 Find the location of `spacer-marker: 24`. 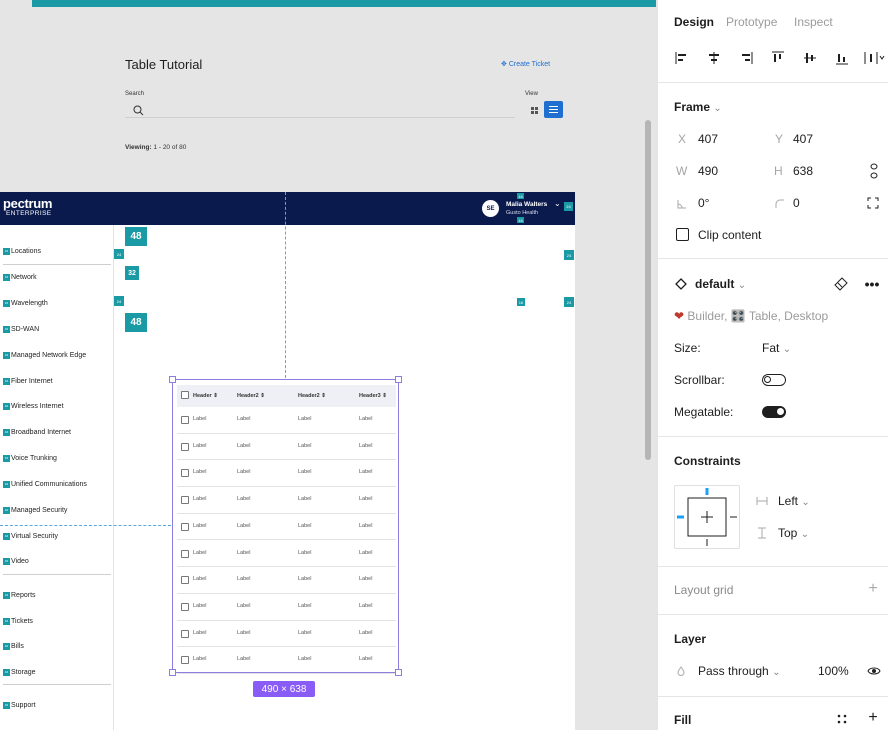

spacer-marker: 24 is located at coordinates (119, 254).